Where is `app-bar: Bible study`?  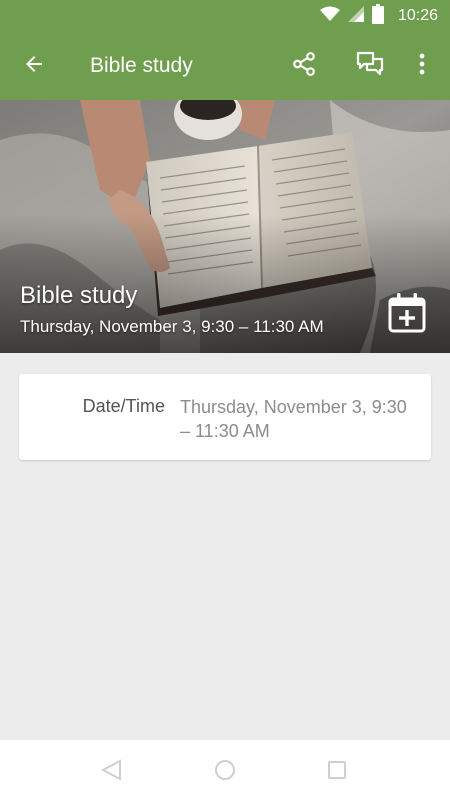
app-bar: Bible study is located at coordinates (225, 66).